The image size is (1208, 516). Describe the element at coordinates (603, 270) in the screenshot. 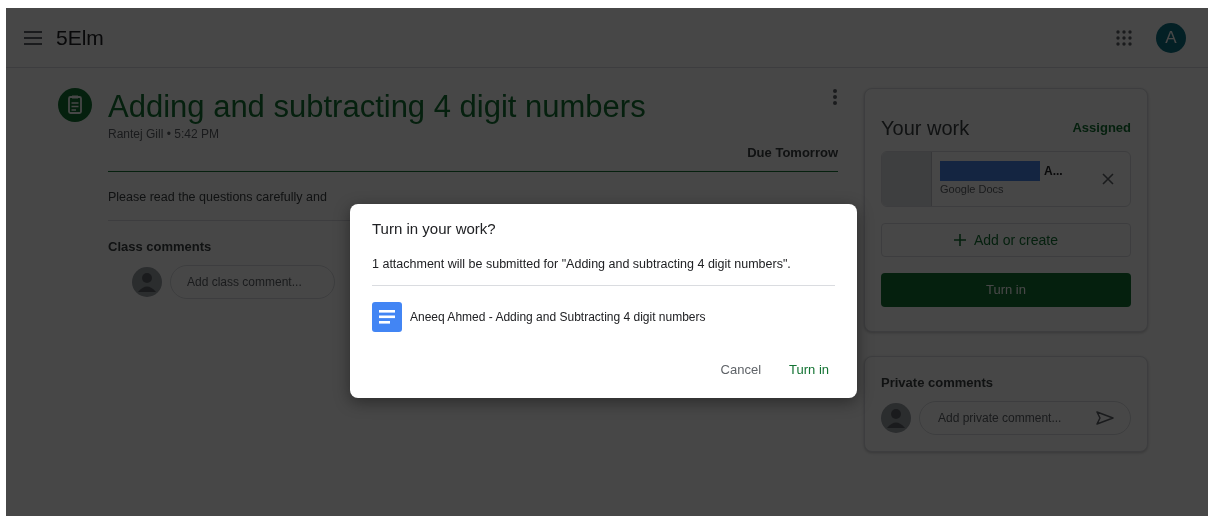

I see `dialog-message: 1 attachment will be submitted for "Adding and subtracting 4 digit numbers".` at that location.